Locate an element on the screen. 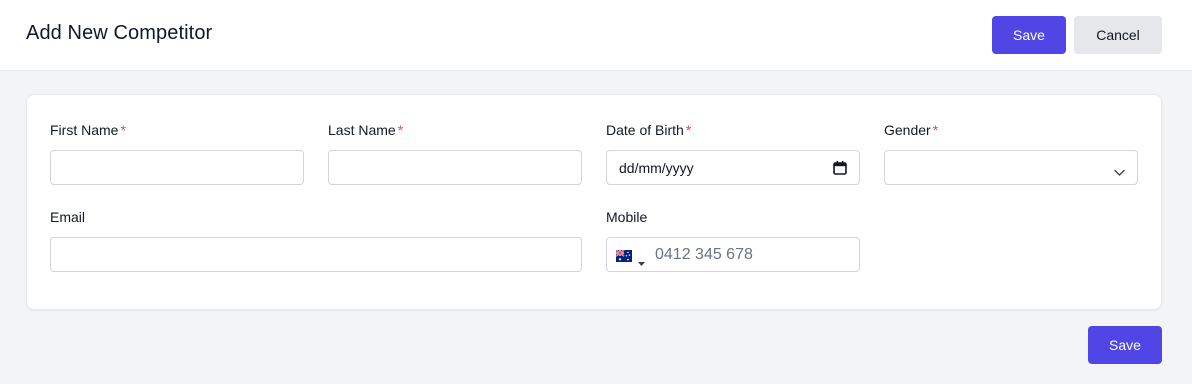 The image size is (1192, 384). mobile-input: 0412 345 678 is located at coordinates (733, 254).